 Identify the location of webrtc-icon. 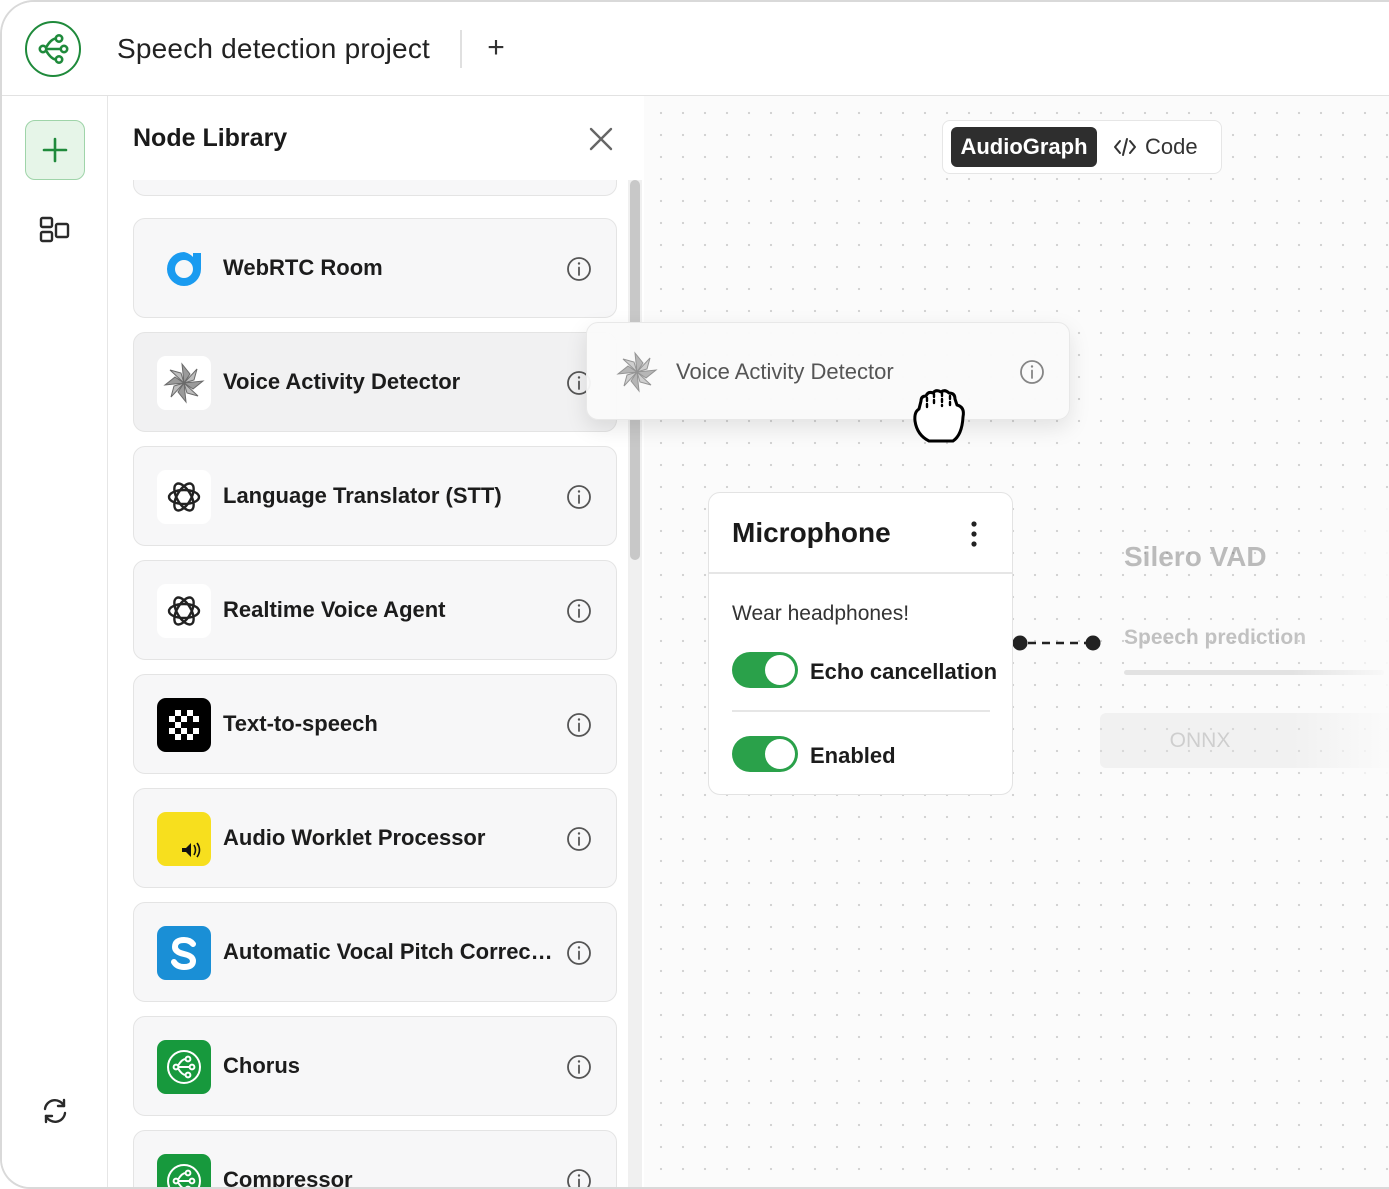
(184, 269).